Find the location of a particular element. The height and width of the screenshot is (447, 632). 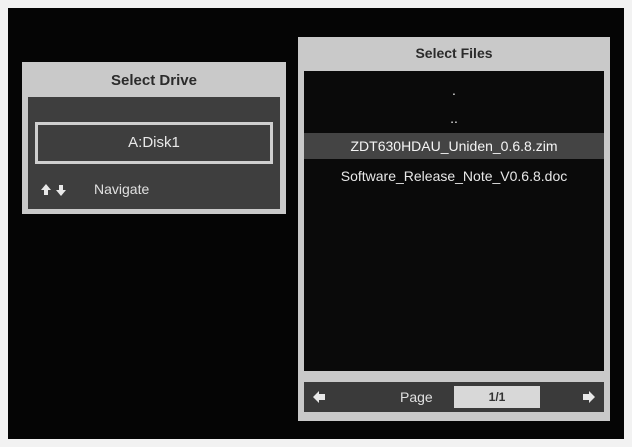

files-panel-title: Select Files is located at coordinates (454, 53).